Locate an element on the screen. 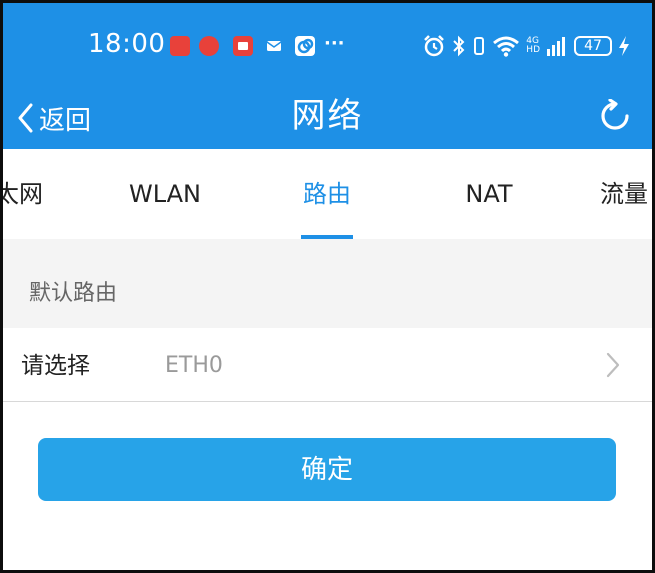 Image resolution: width=655 pixels, height=573 pixels. bluetooth-icon is located at coordinates (459, 46).